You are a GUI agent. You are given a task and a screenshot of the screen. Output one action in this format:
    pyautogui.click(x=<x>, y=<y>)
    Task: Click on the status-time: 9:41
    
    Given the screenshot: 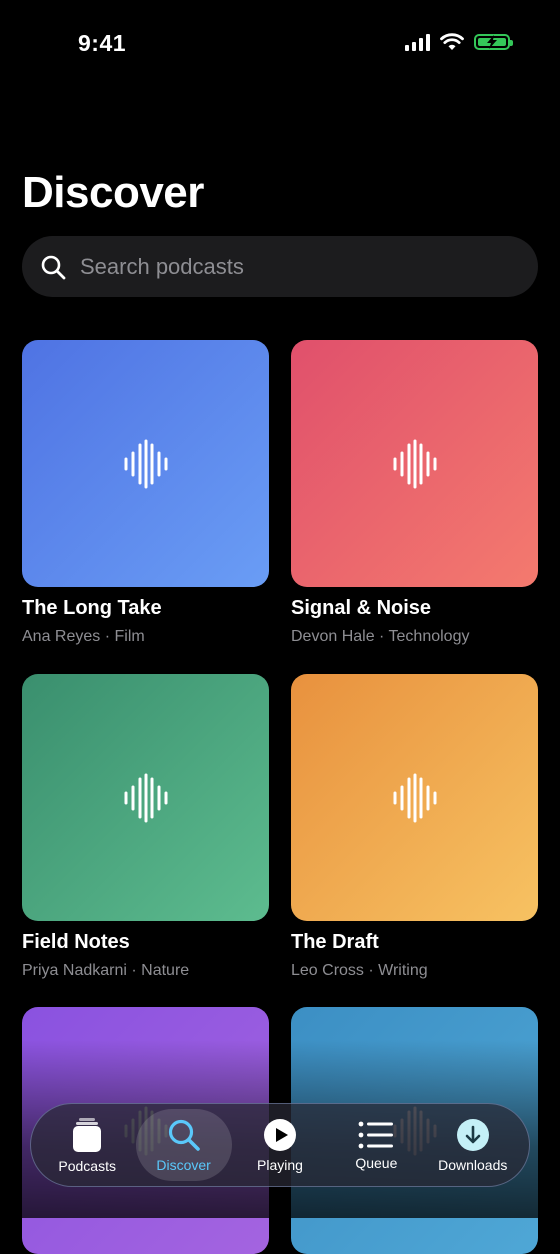 What is the action you would take?
    pyautogui.click(x=102, y=43)
    